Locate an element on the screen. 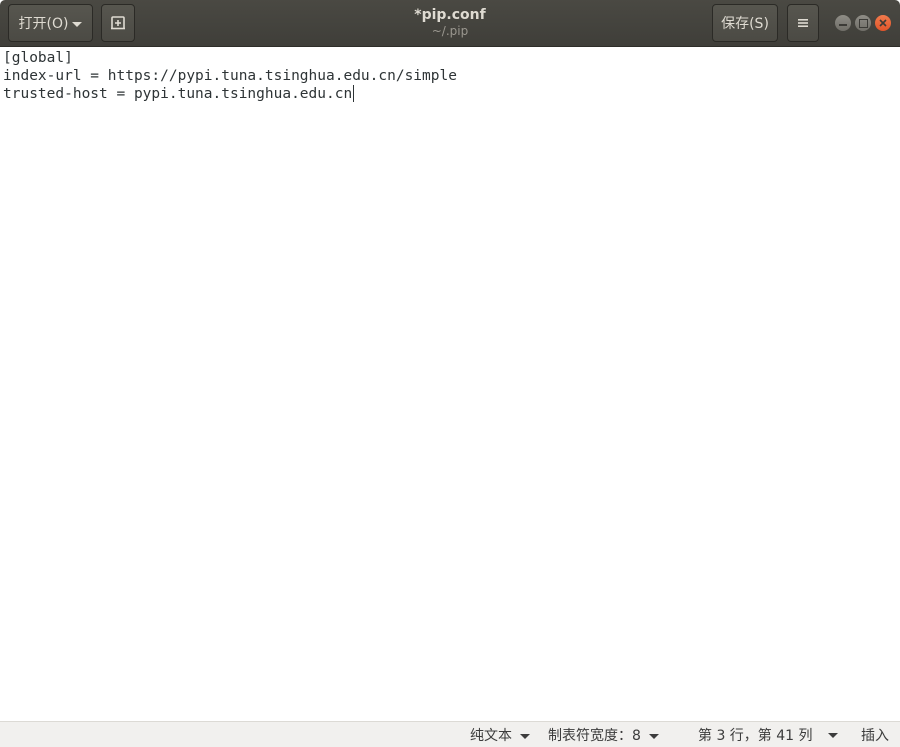 Image resolution: width=900 pixels, height=747 pixels. cursor-position-label: 第 3 行，第 41 列 is located at coordinates (755, 736).